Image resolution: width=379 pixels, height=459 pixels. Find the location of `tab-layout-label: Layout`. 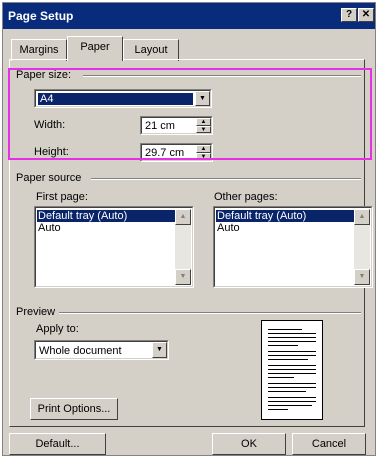

tab-layout-label: Layout is located at coordinates (151, 50).